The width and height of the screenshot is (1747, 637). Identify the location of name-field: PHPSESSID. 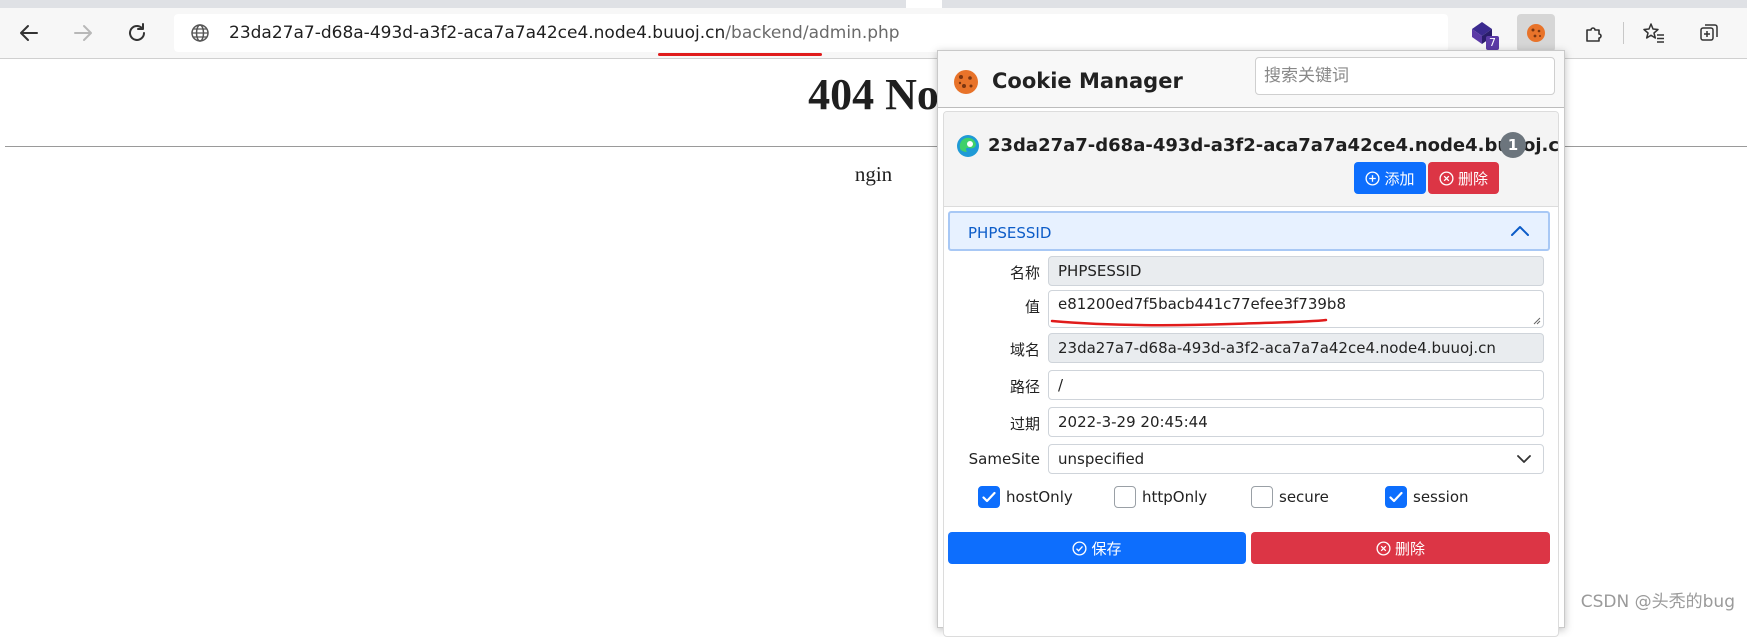
(1296, 271).